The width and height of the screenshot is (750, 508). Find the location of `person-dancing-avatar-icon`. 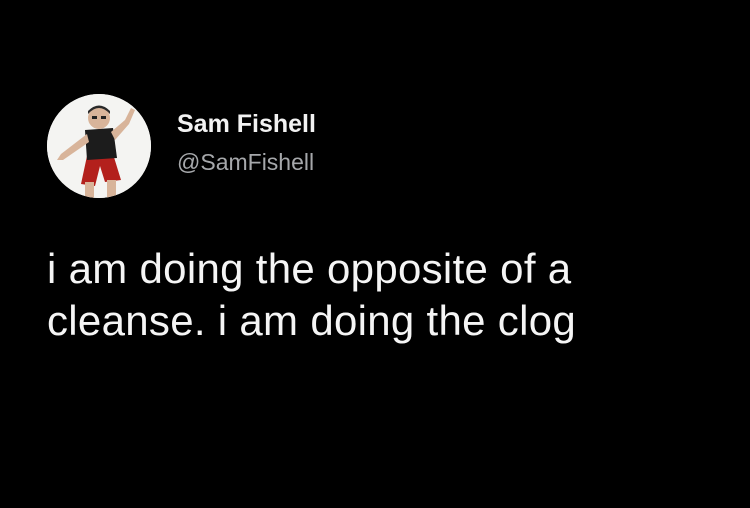

person-dancing-avatar-icon is located at coordinates (99, 146).